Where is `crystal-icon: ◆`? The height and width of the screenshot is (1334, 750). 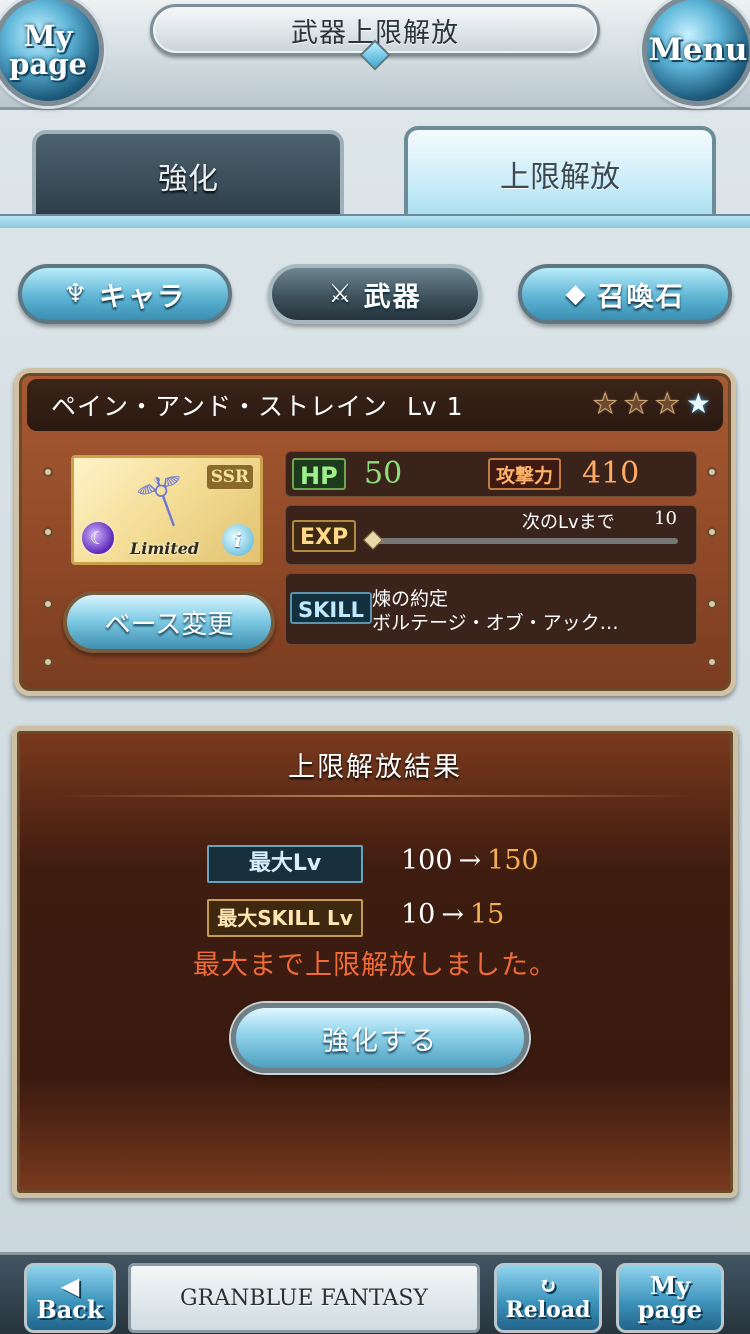
crystal-icon: ◆ is located at coordinates (576, 294).